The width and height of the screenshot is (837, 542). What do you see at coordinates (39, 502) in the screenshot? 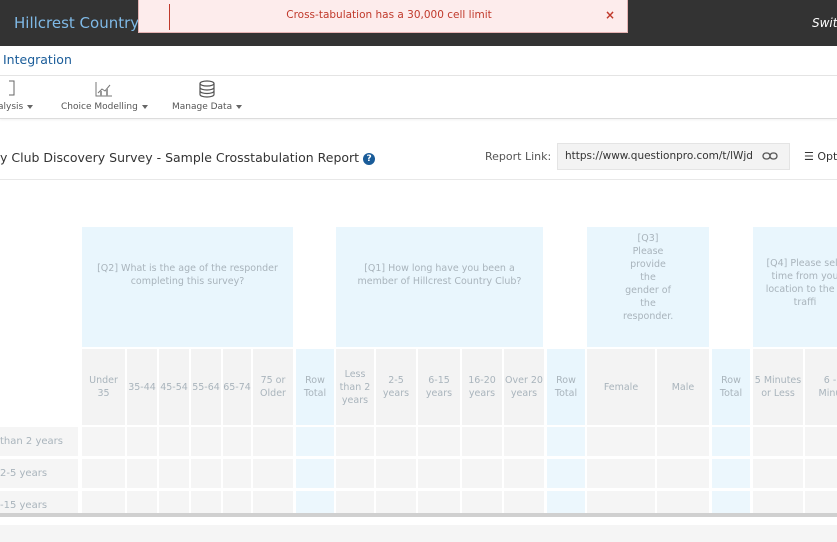
I see `row-label: -15 years` at bounding box center [39, 502].